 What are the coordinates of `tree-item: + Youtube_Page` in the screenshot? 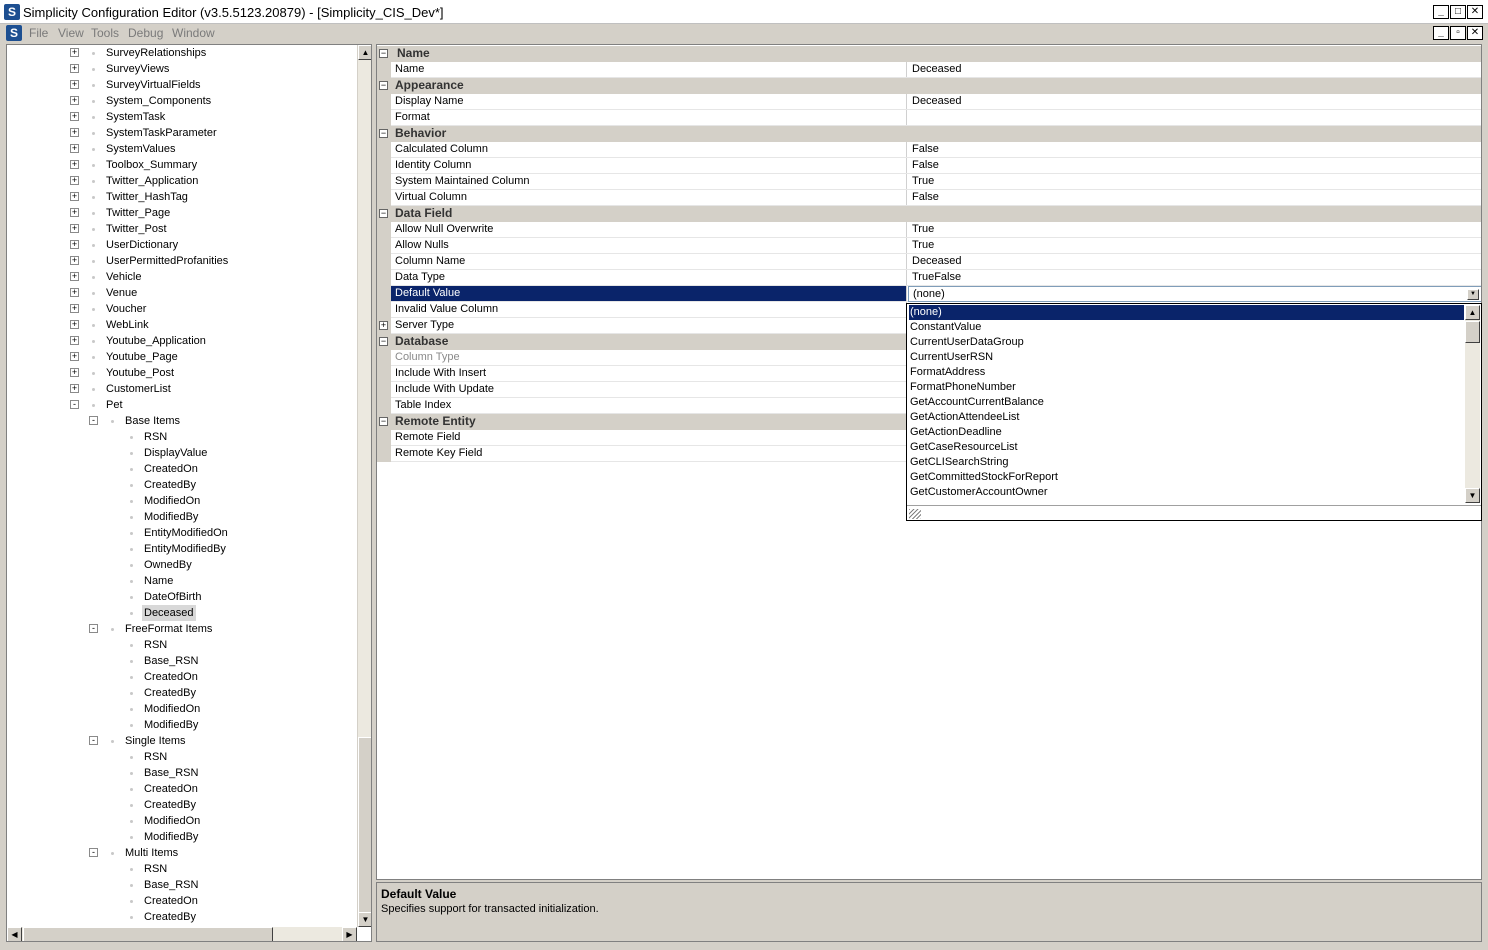 It's located at (182, 357).